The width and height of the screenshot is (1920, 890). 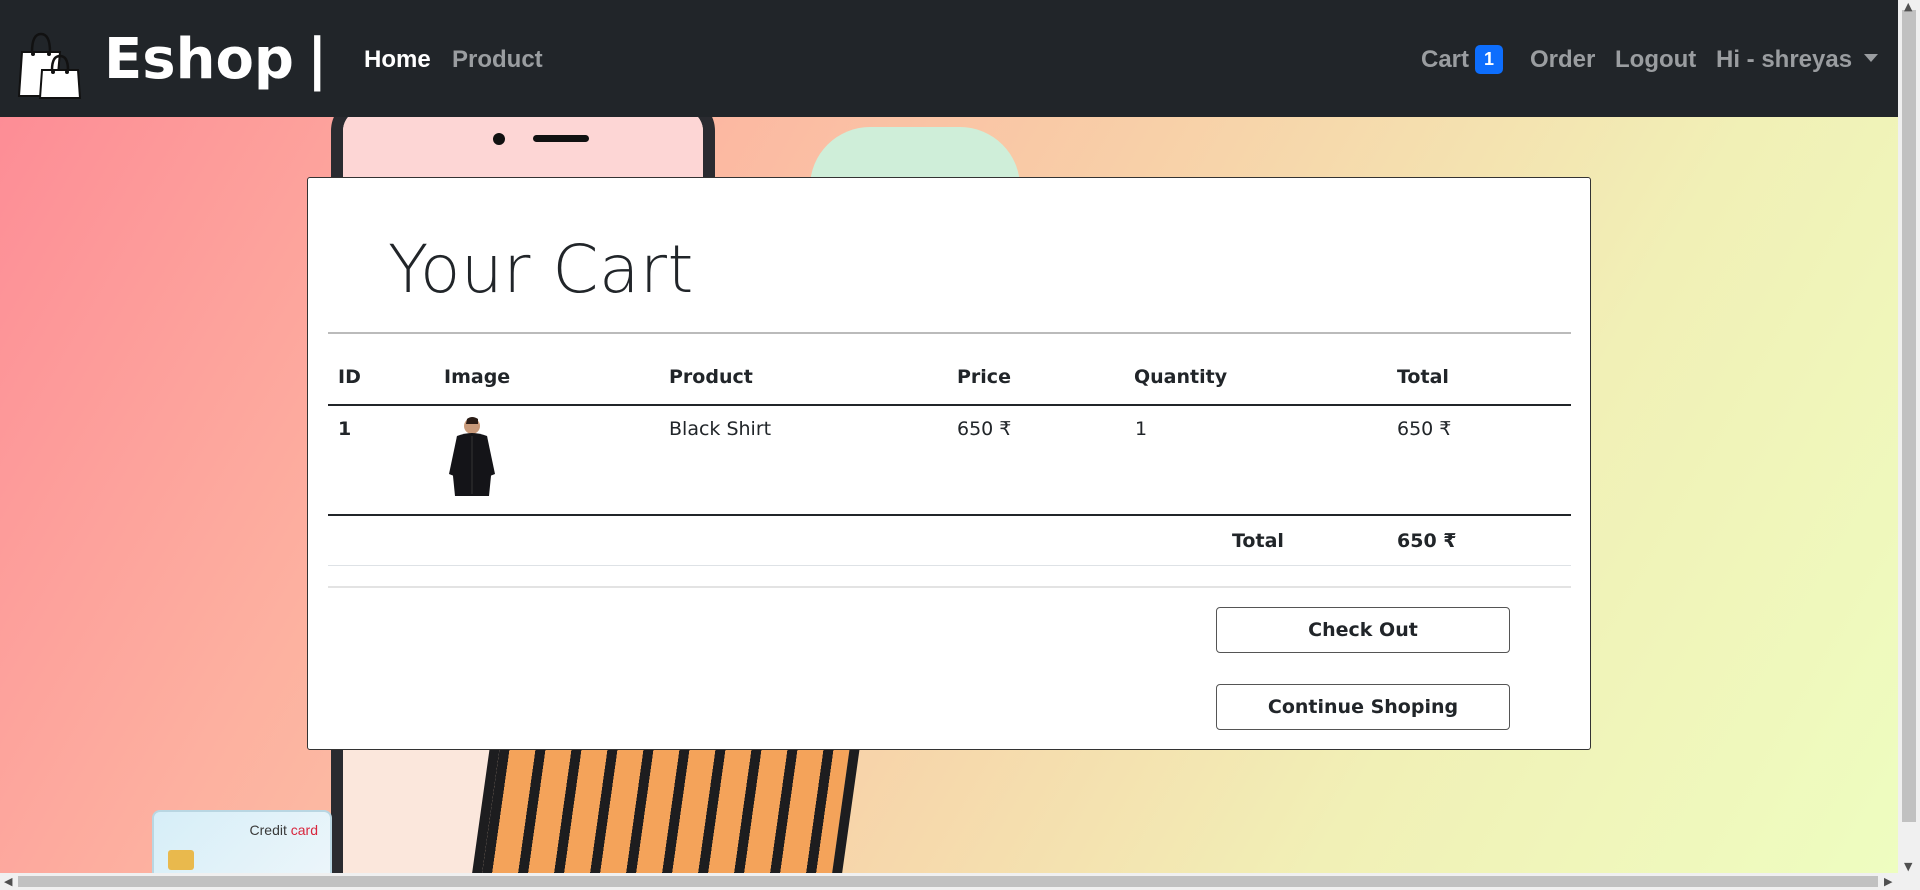 I want to click on nav-logout-link: Logout, so click(x=1655, y=60).